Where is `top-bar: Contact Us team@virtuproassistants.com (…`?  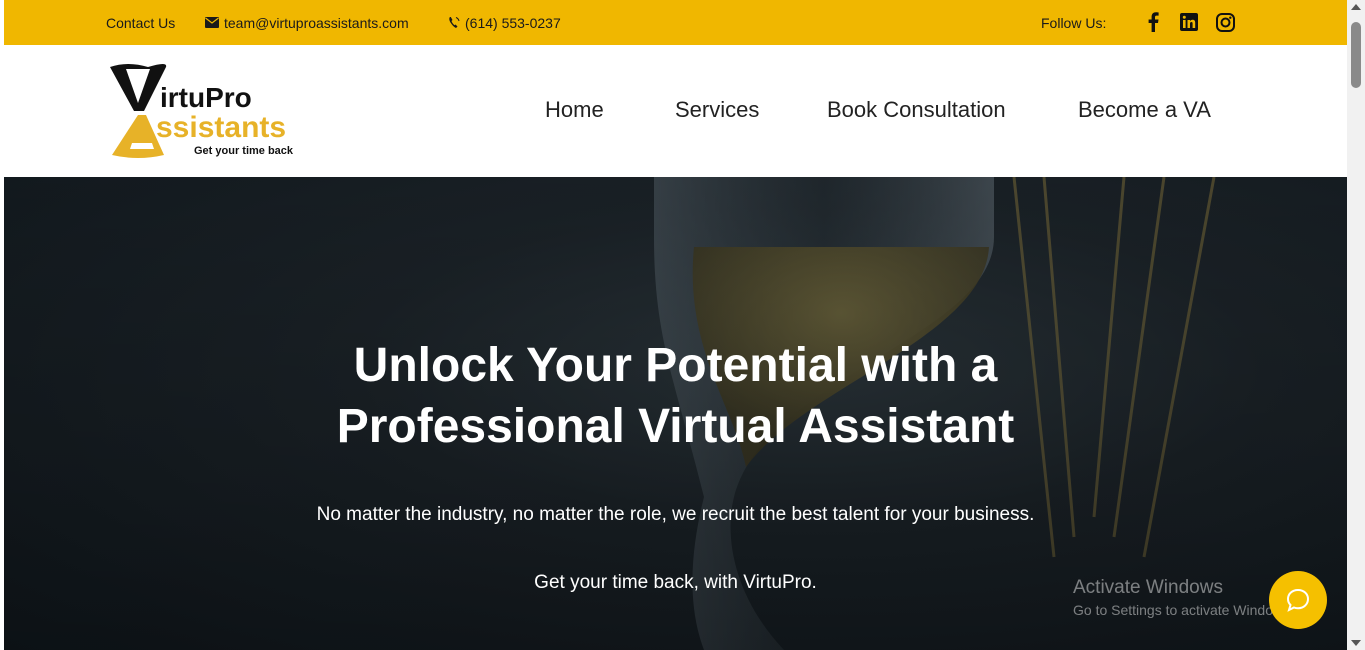 top-bar: Contact Us team@virtuproassistants.com (… is located at coordinates (675, 22).